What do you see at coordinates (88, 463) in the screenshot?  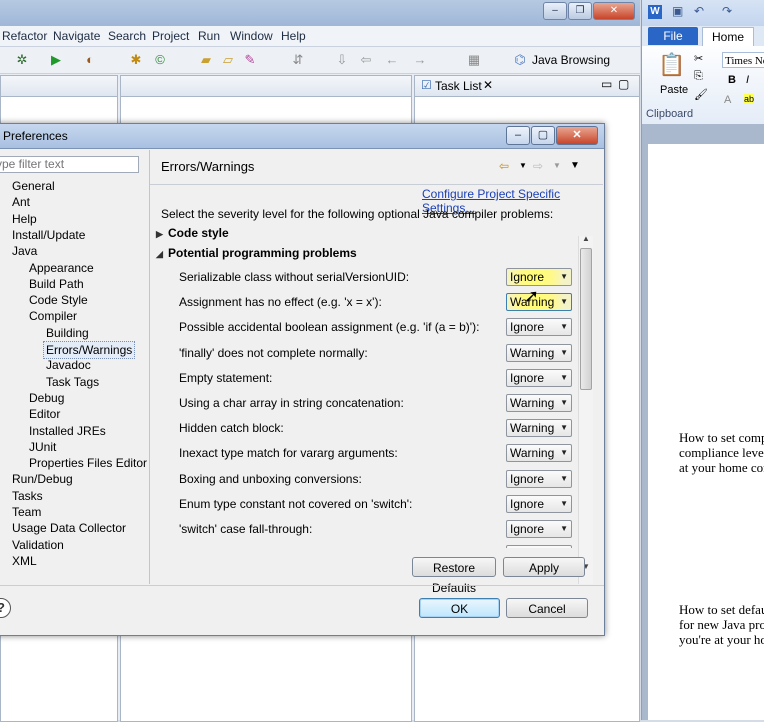 I see `tree-item-properties-files-editor: Properties Files Editor` at bounding box center [88, 463].